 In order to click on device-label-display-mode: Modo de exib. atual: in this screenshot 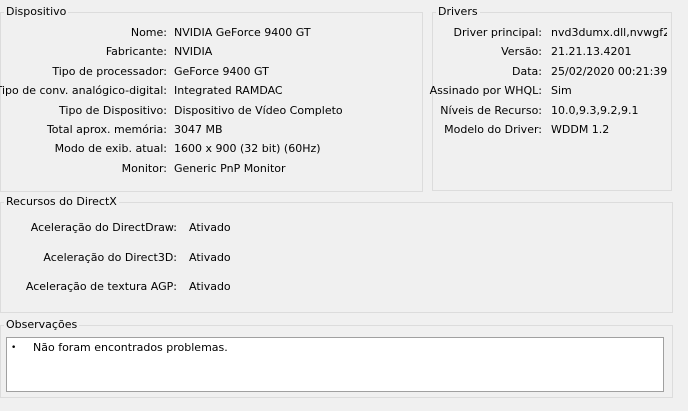, I will do `click(110, 148)`.